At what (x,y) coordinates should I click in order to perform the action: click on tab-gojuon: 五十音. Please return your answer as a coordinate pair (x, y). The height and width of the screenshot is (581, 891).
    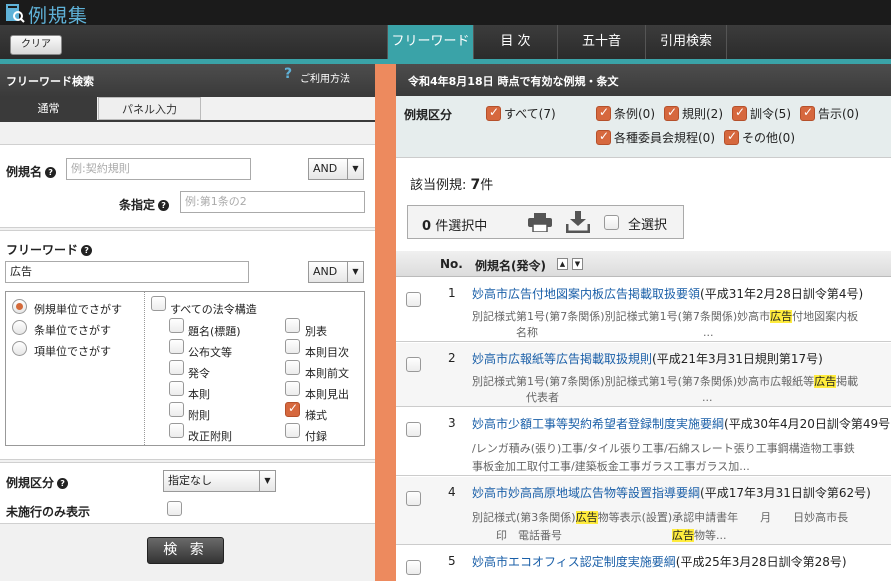
    Looking at the image, I should click on (601, 42).